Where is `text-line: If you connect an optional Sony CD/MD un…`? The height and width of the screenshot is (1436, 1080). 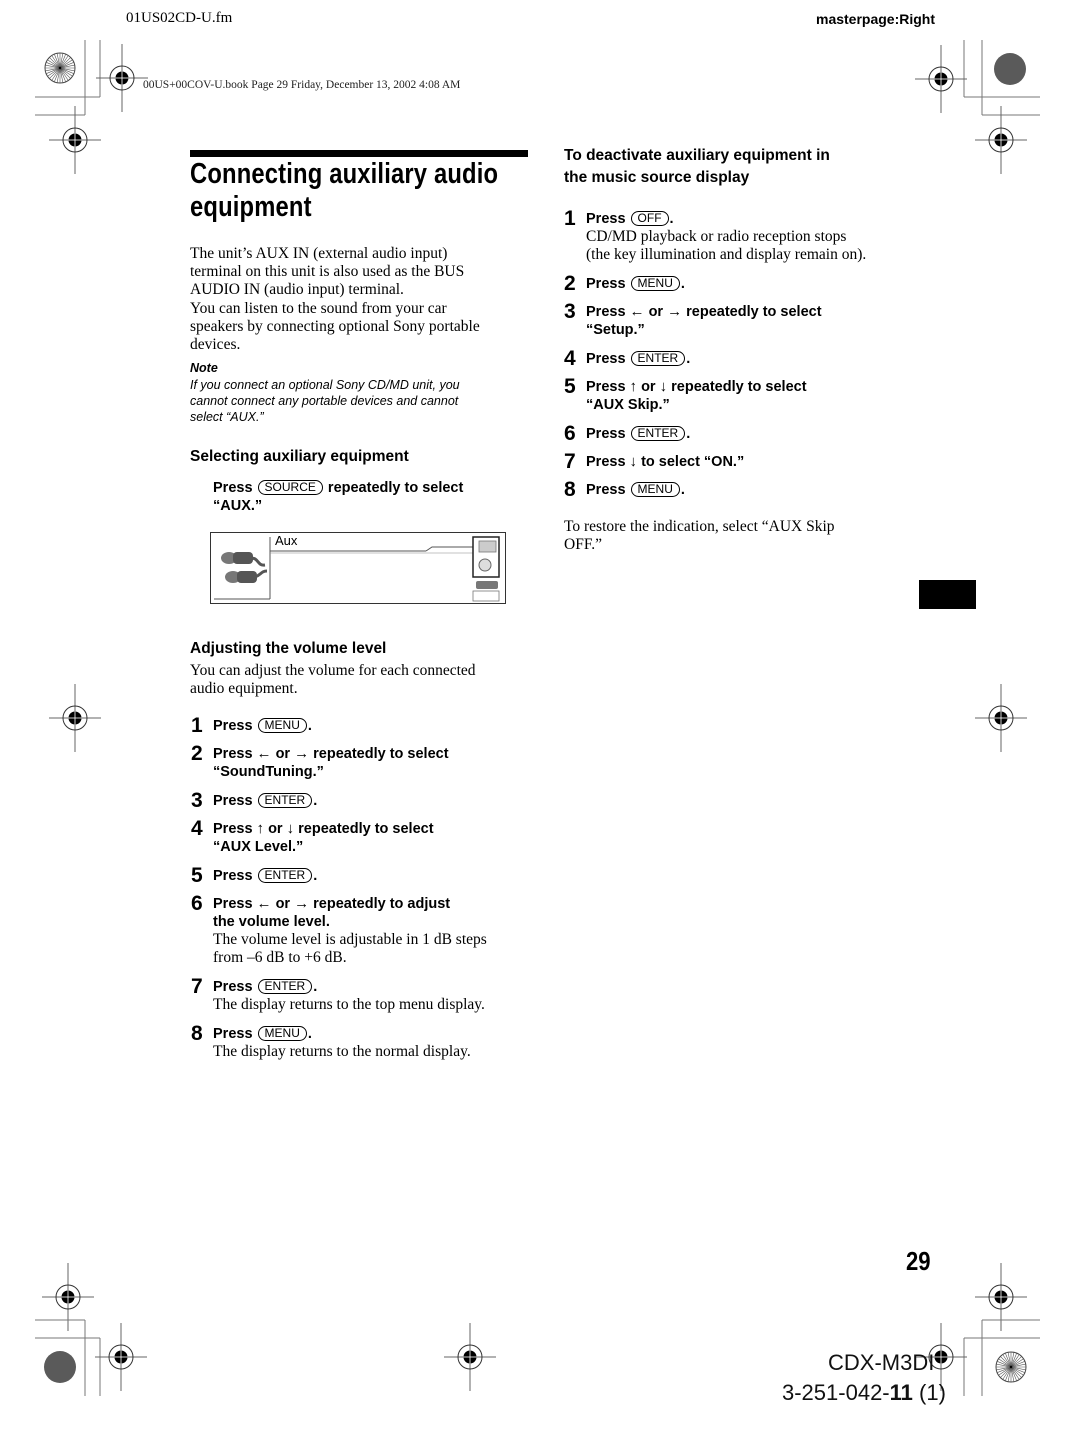
text-line: If you connect an optional Sony CD/MD un… is located at coordinates (325, 385).